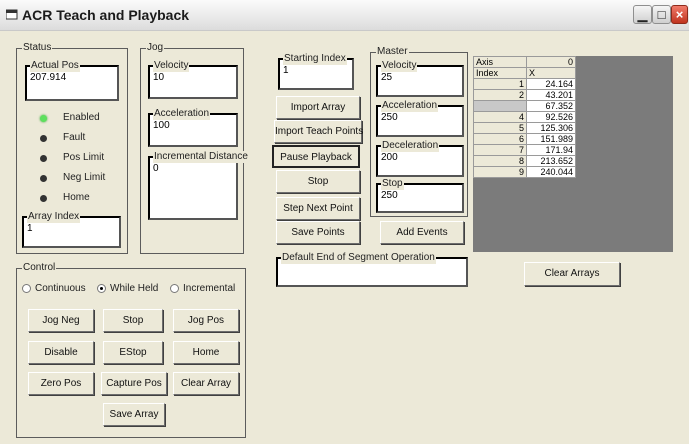  Describe the element at coordinates (551, 95) in the screenshot. I see `row-x-value: 43.201` at that location.